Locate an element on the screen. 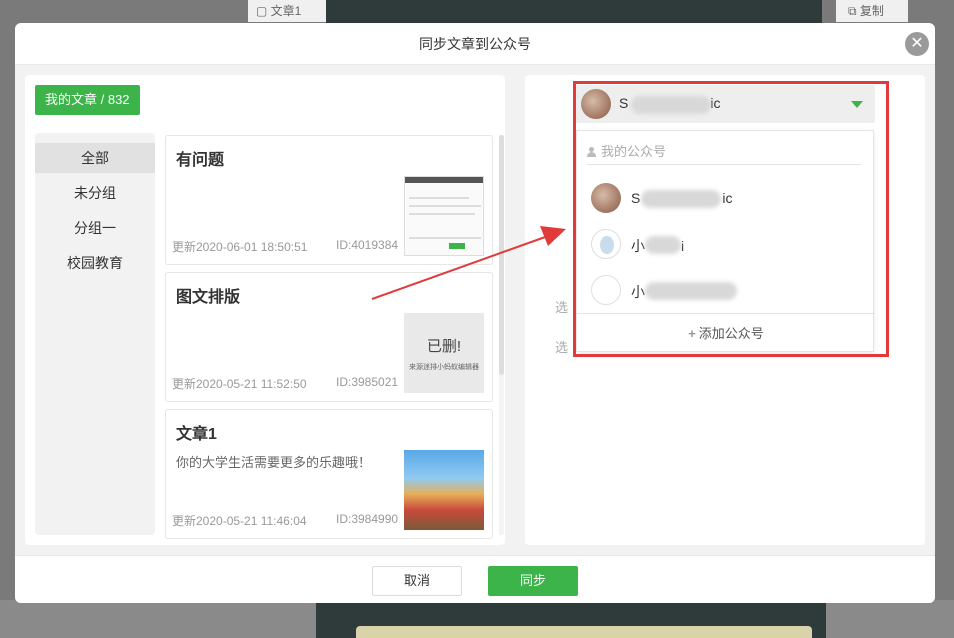 This screenshot has width=954, height=638. deleted-source: 来源迷排小蚂蚁编辑器 is located at coordinates (444, 367).